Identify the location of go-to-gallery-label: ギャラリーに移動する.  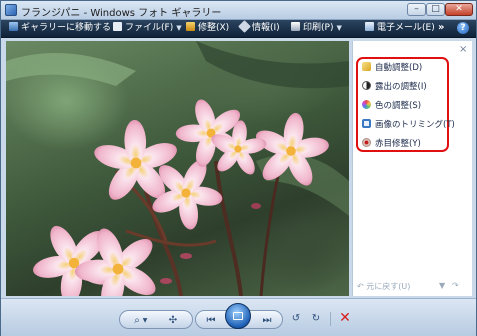
(66, 28).